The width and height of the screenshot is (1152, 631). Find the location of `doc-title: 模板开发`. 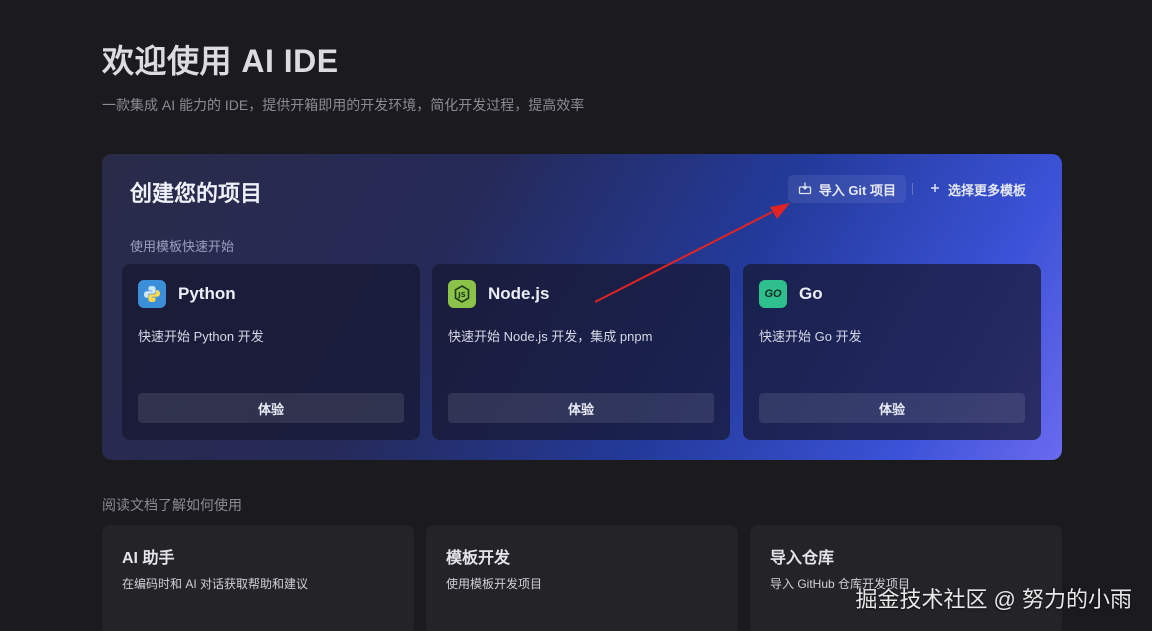

doc-title: 模板开发 is located at coordinates (478, 558).